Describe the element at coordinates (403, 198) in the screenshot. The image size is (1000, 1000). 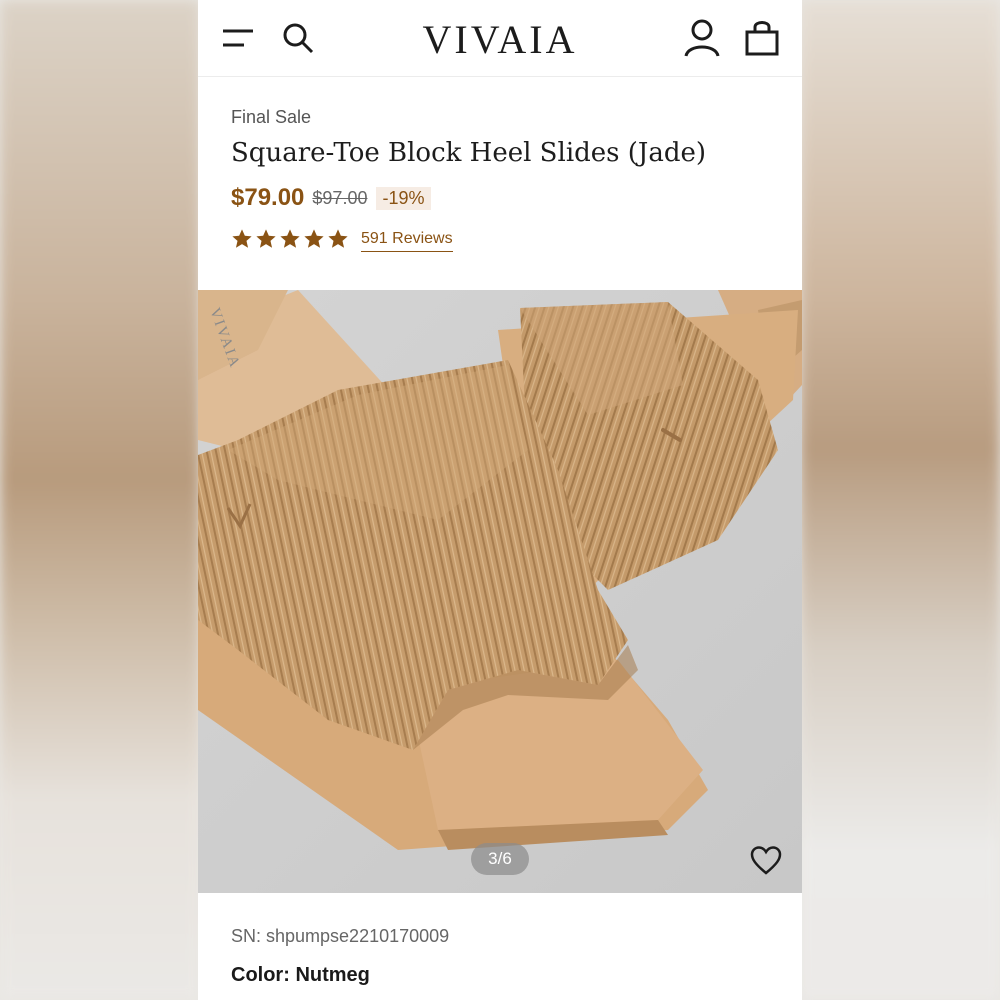
I see `discount-badge: -19%` at that location.